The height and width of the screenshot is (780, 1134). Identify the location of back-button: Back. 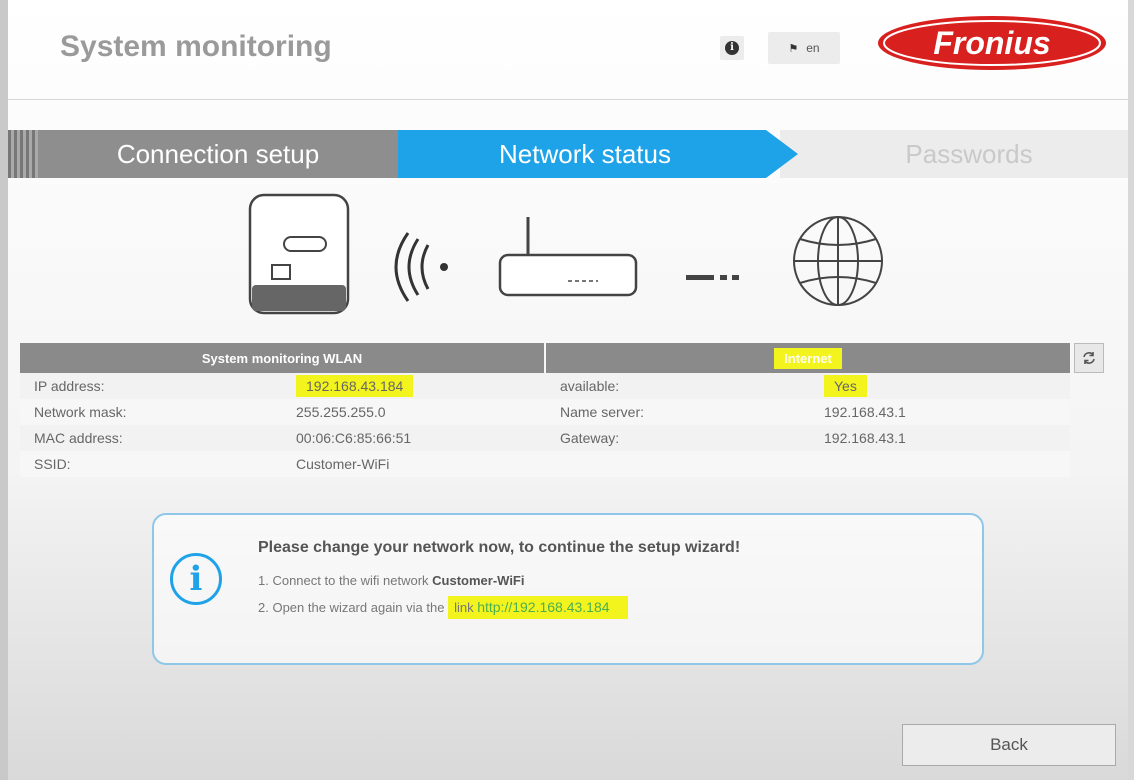
(1009, 745).